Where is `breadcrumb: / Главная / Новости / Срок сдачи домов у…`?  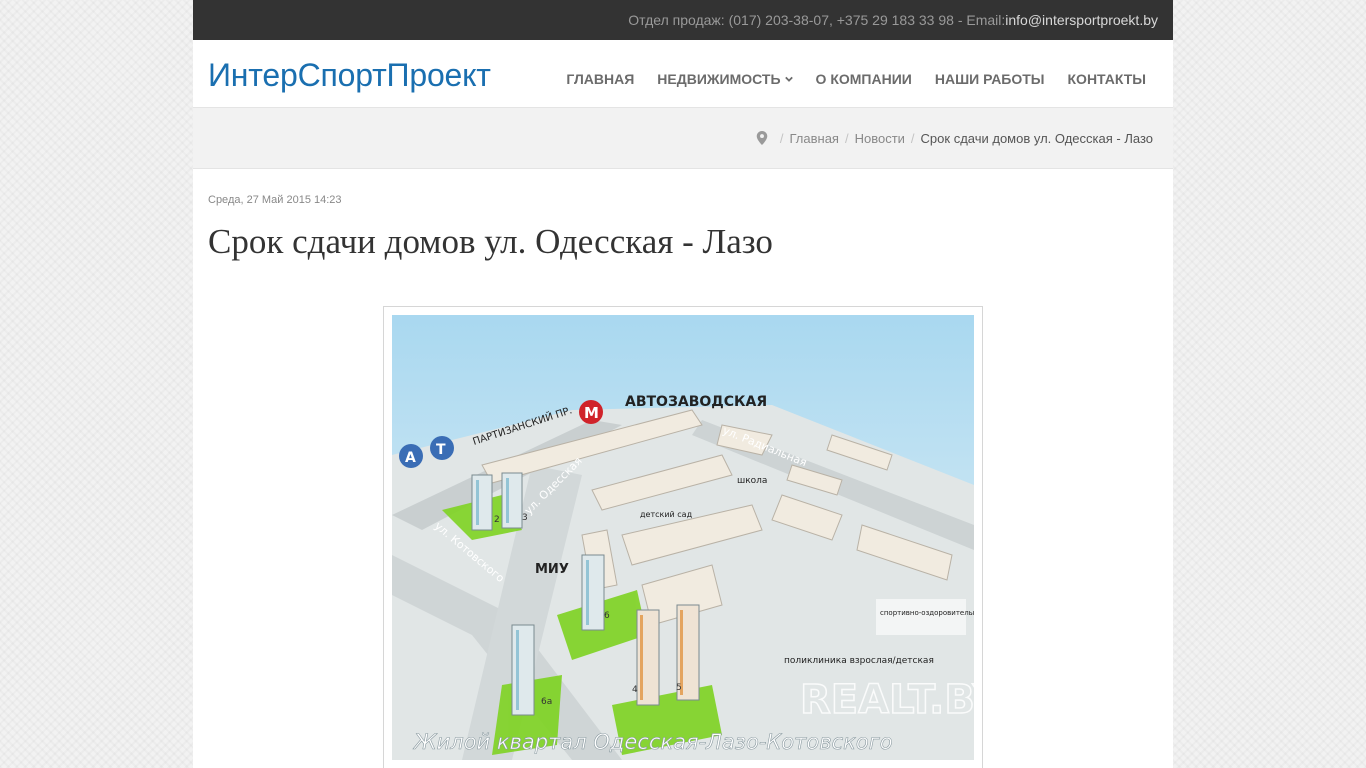 breadcrumb: / Главная / Новости / Срок сдачи домов у… is located at coordinates (683, 138).